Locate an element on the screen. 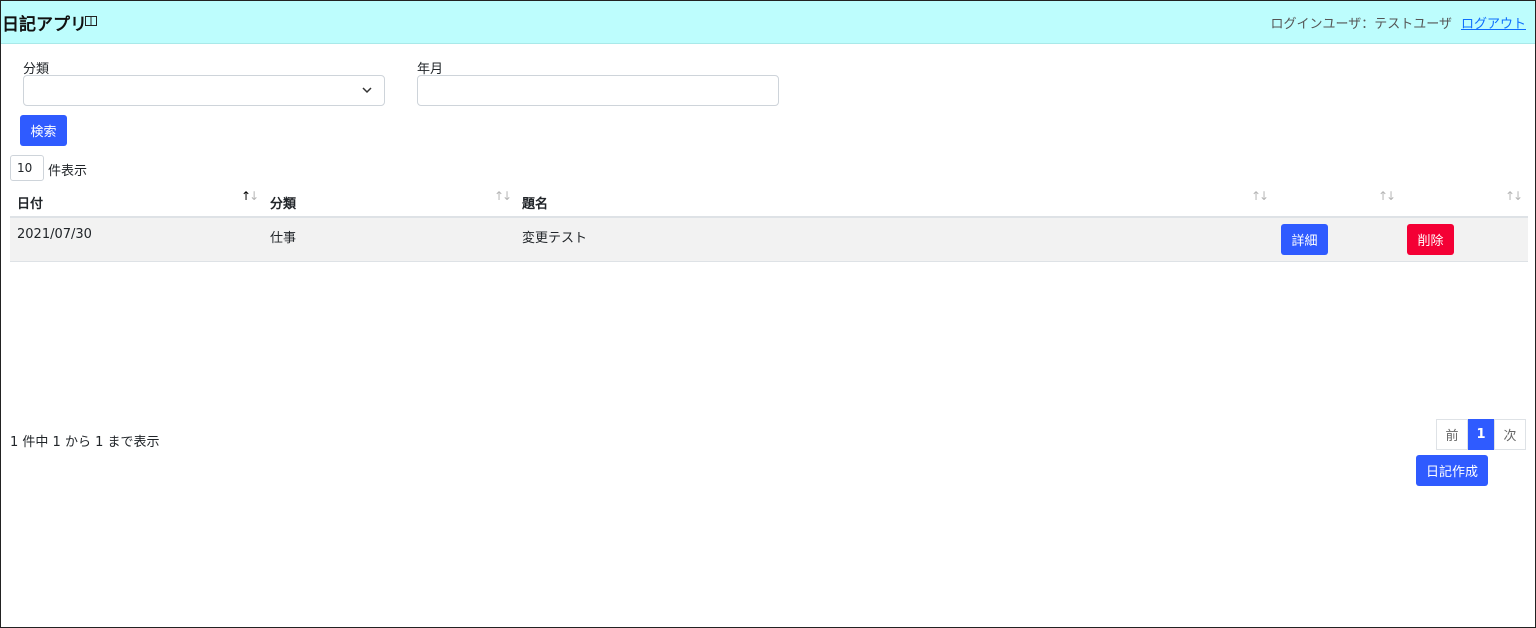 The image size is (1536, 628). cell-date: 2021/07/30 is located at coordinates (54, 234).